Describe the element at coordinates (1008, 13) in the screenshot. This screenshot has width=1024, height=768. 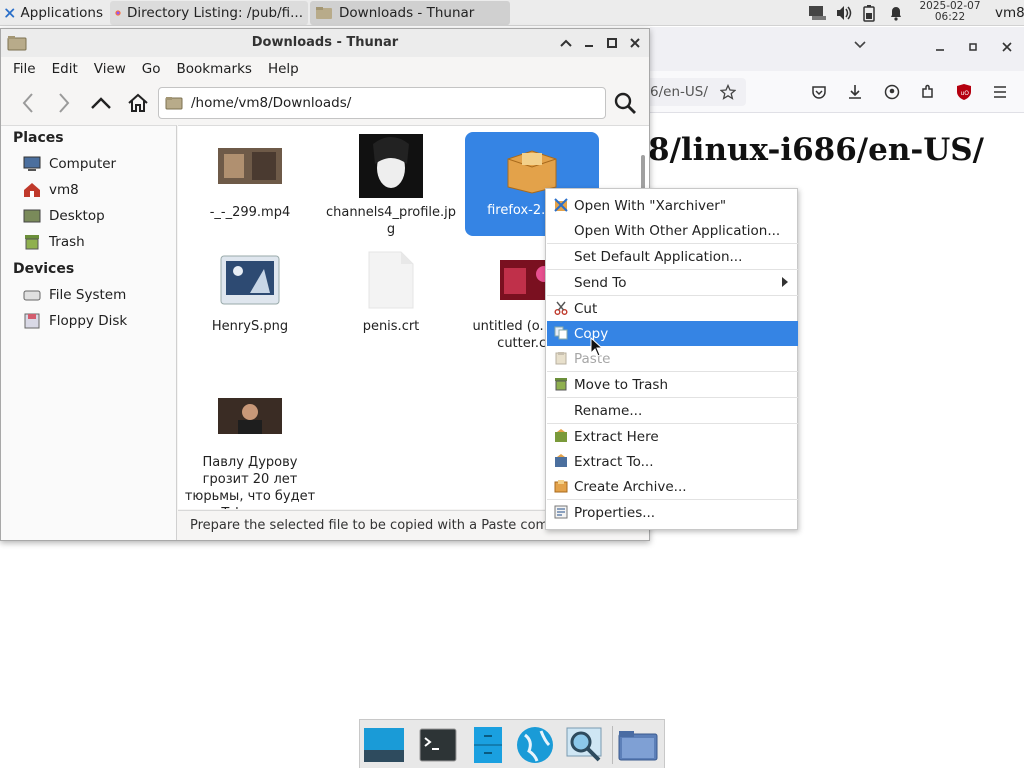
I see `user-menu: vm8` at that location.